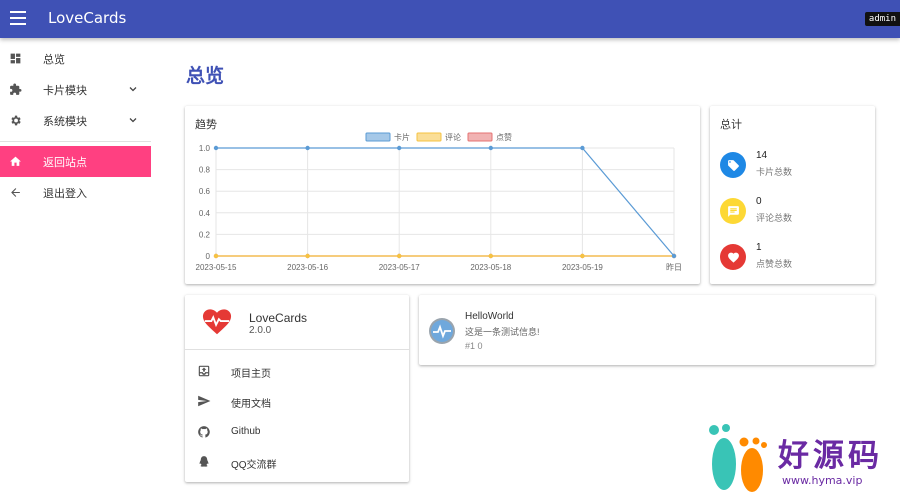  I want to click on home-box-icon, so click(204, 371).